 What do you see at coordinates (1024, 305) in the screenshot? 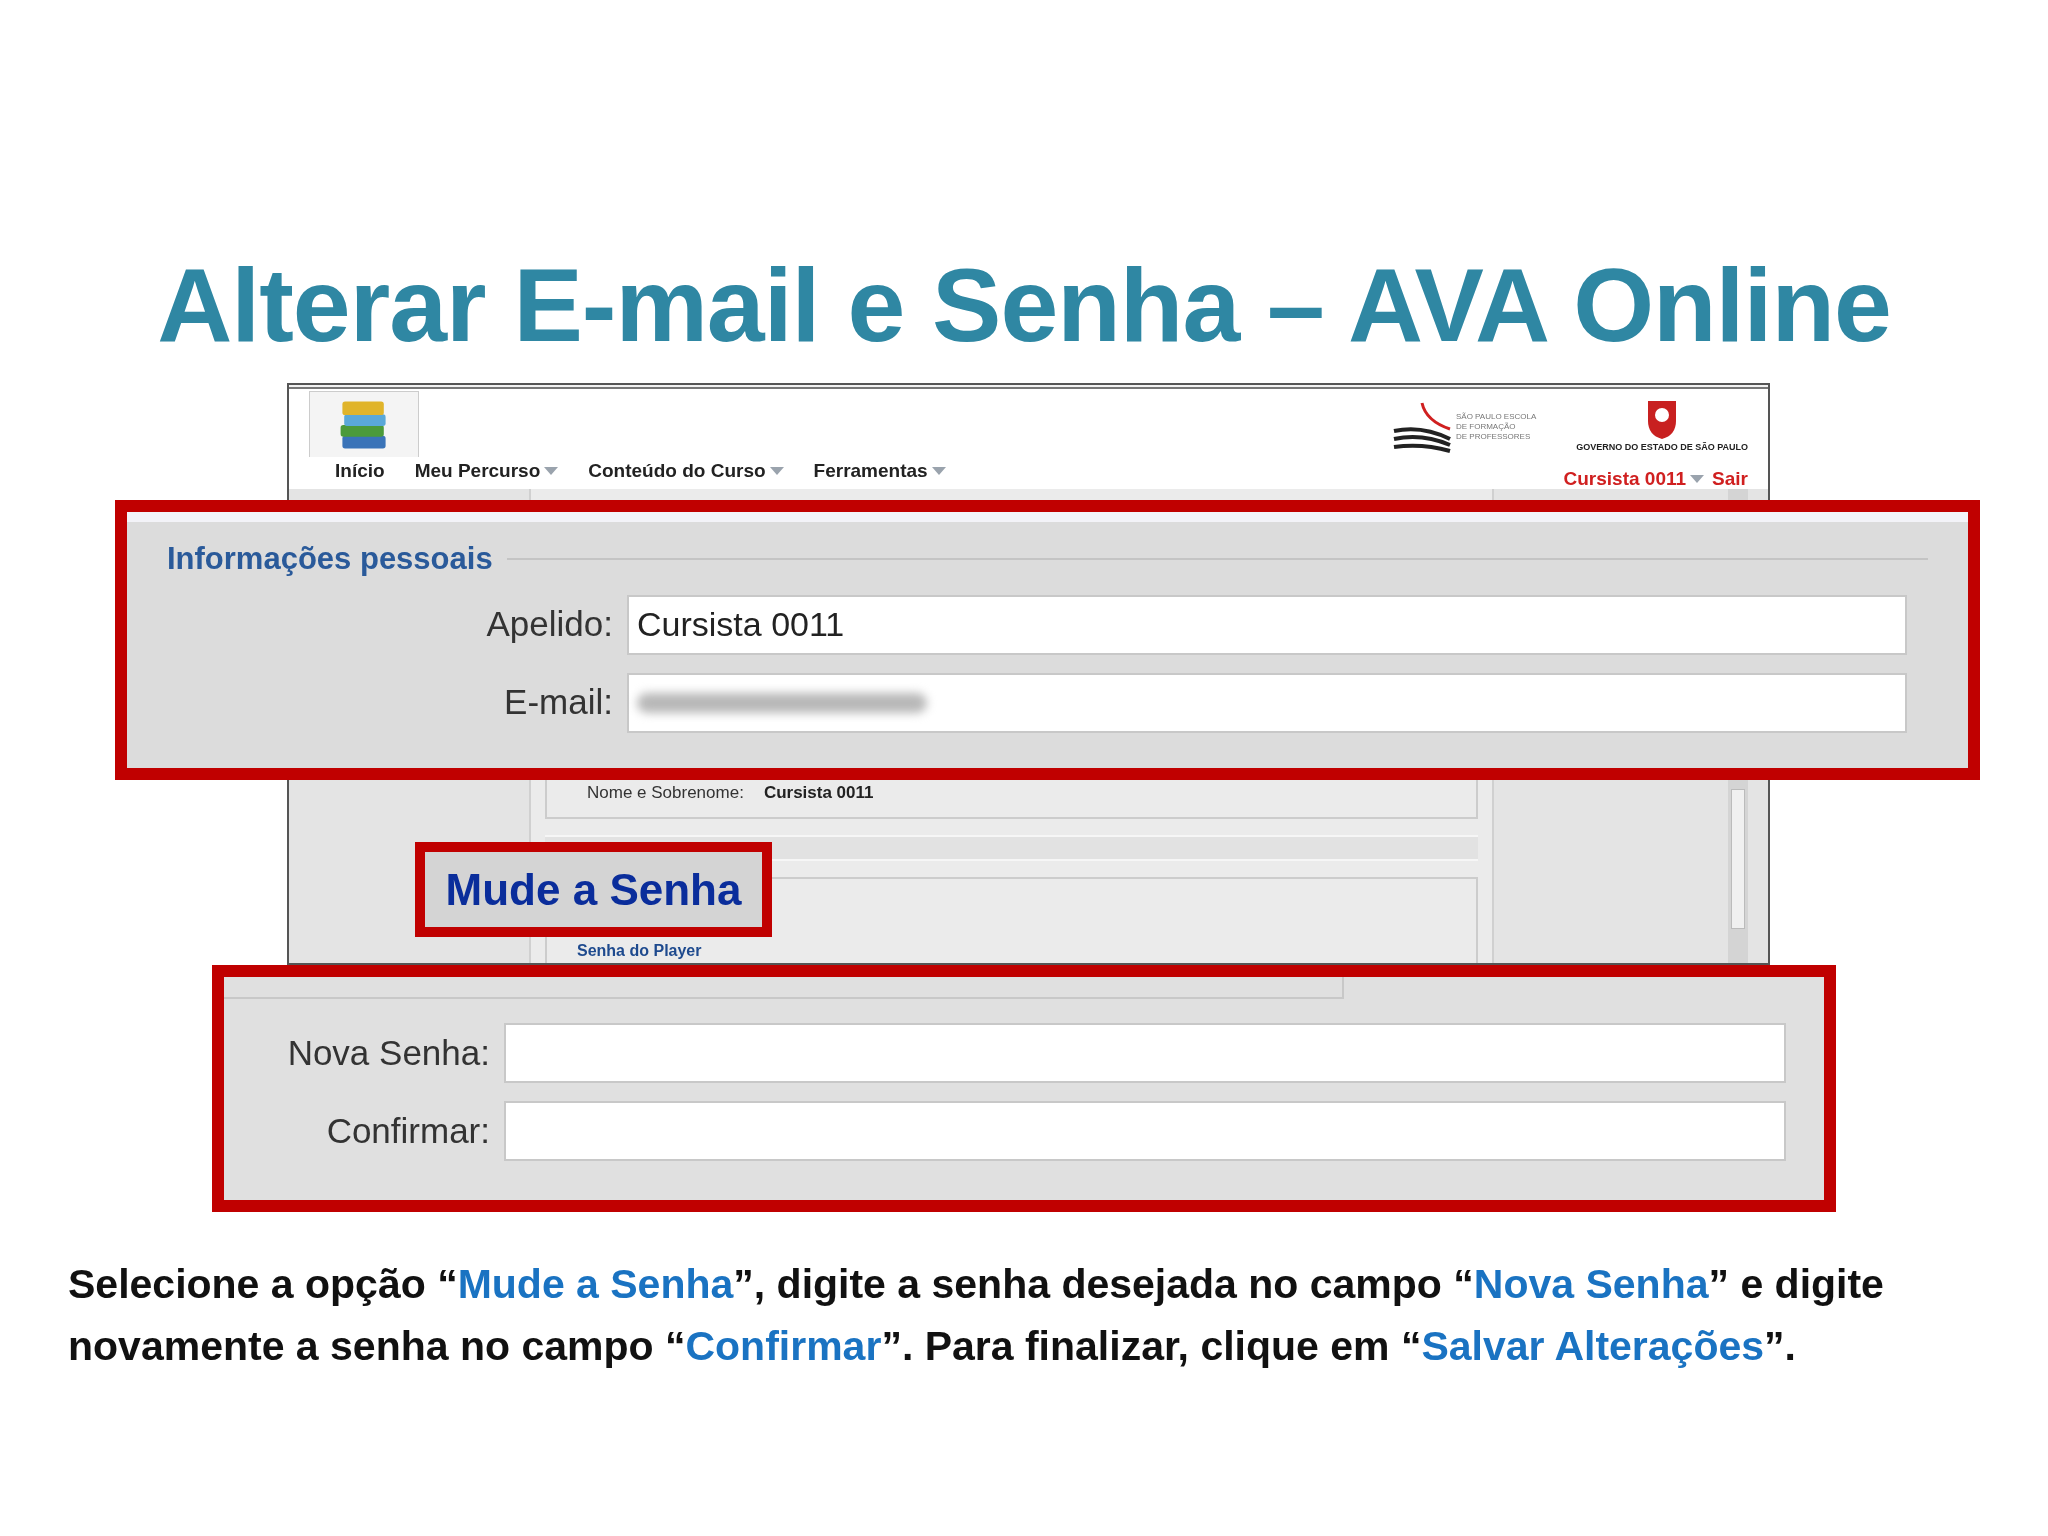
I see `slide-title: Alterar E-mail e Senha – AVA Online` at bounding box center [1024, 305].